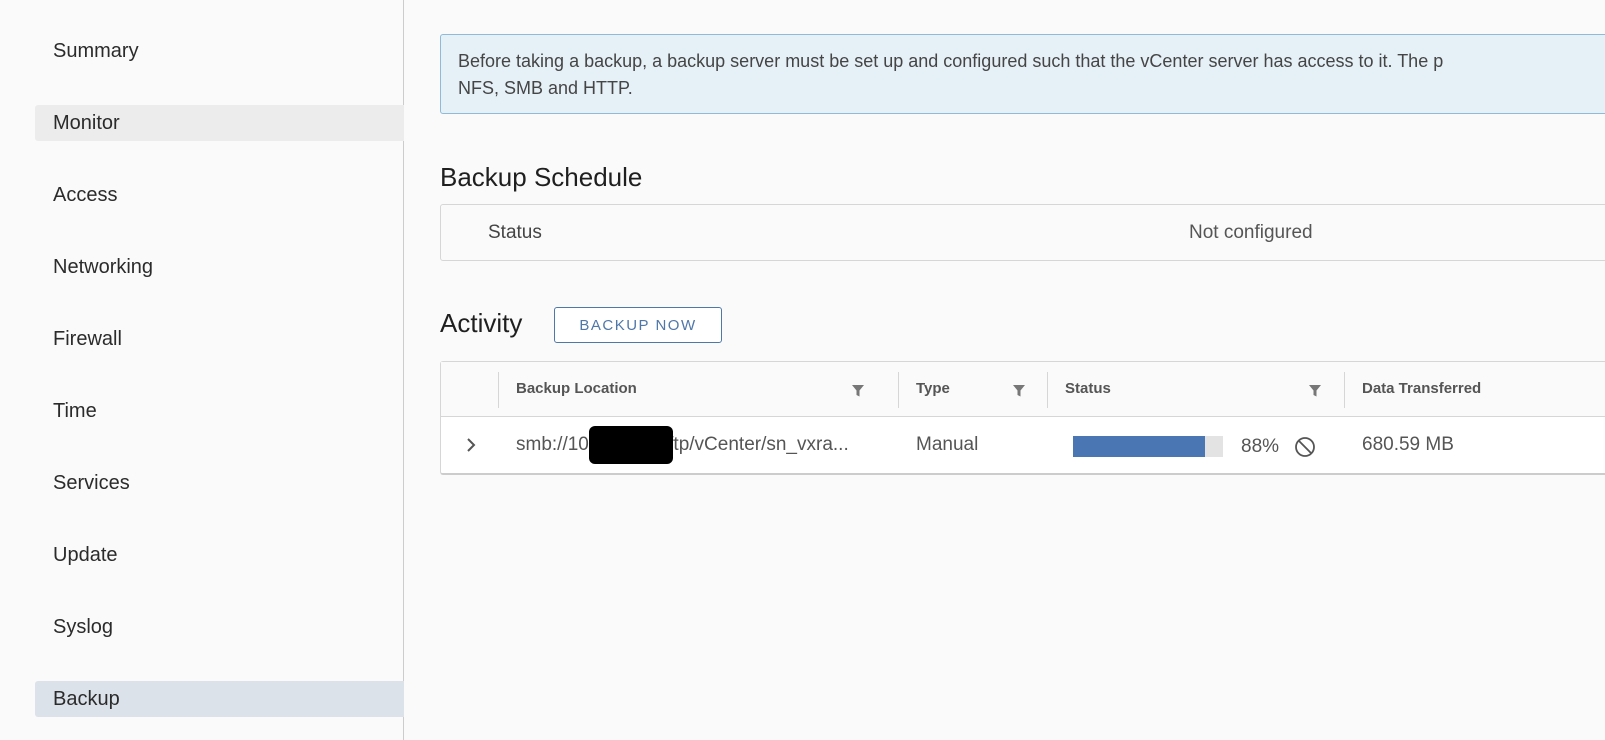 This screenshot has width=1605, height=740. Describe the element at coordinates (638, 325) in the screenshot. I see `backup-now-button: BACKUP NOW` at that location.